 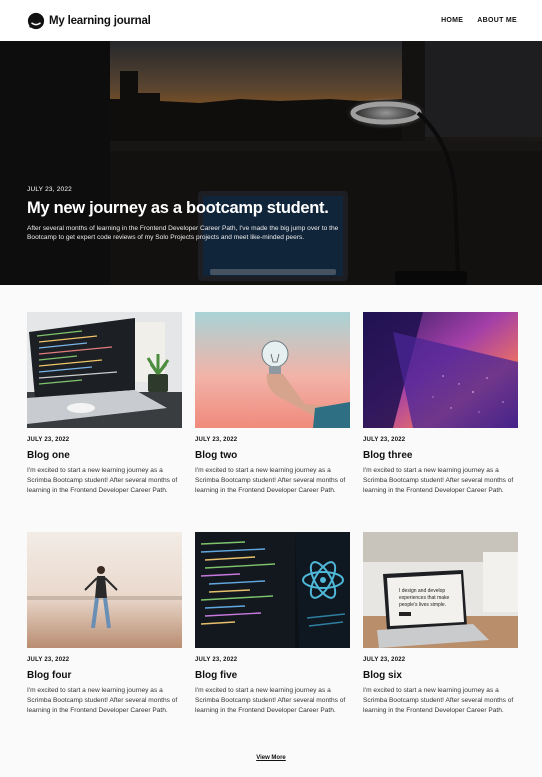 I want to click on site-header: My learning journal HOME ABOUT ME, so click(x=271, y=20).